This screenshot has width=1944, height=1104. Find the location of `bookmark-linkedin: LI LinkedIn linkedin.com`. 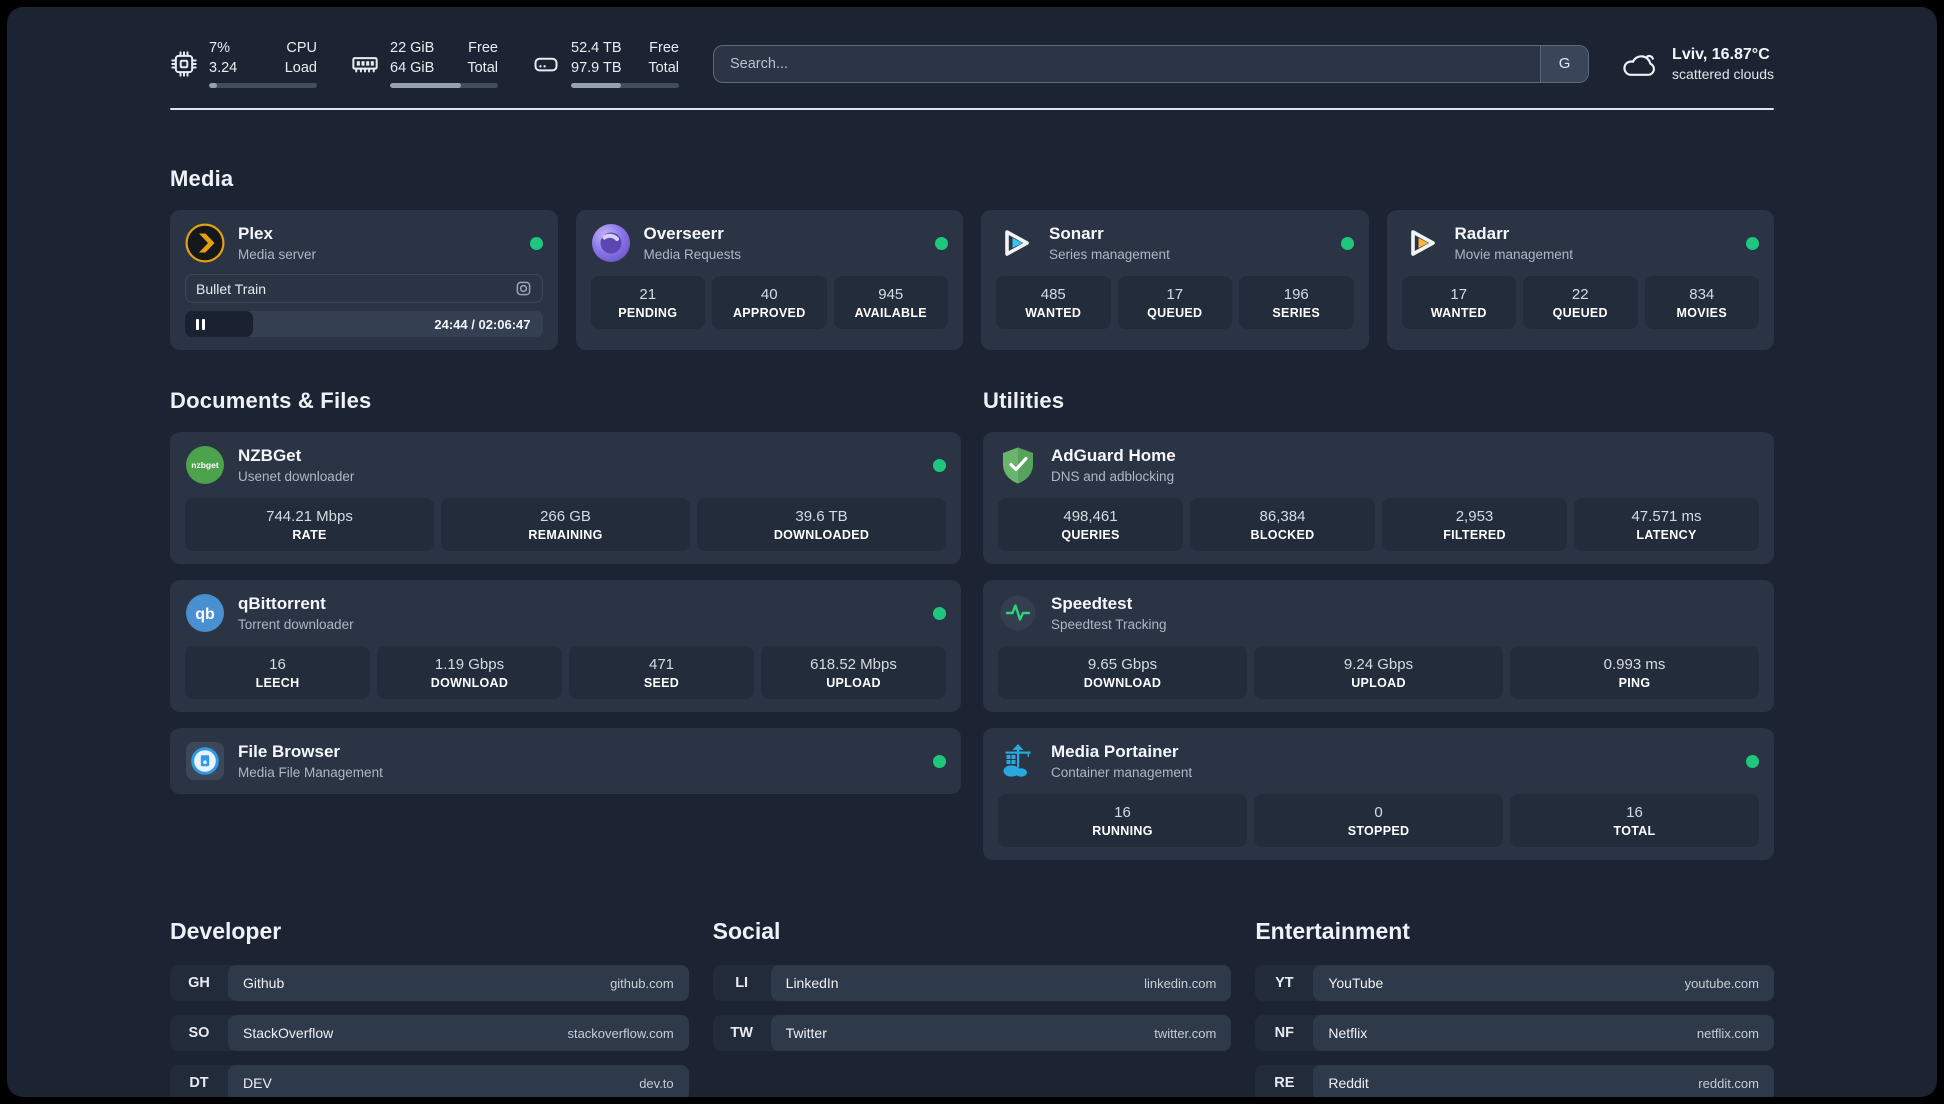

bookmark-linkedin: LI LinkedIn linkedin.com is located at coordinates (972, 983).